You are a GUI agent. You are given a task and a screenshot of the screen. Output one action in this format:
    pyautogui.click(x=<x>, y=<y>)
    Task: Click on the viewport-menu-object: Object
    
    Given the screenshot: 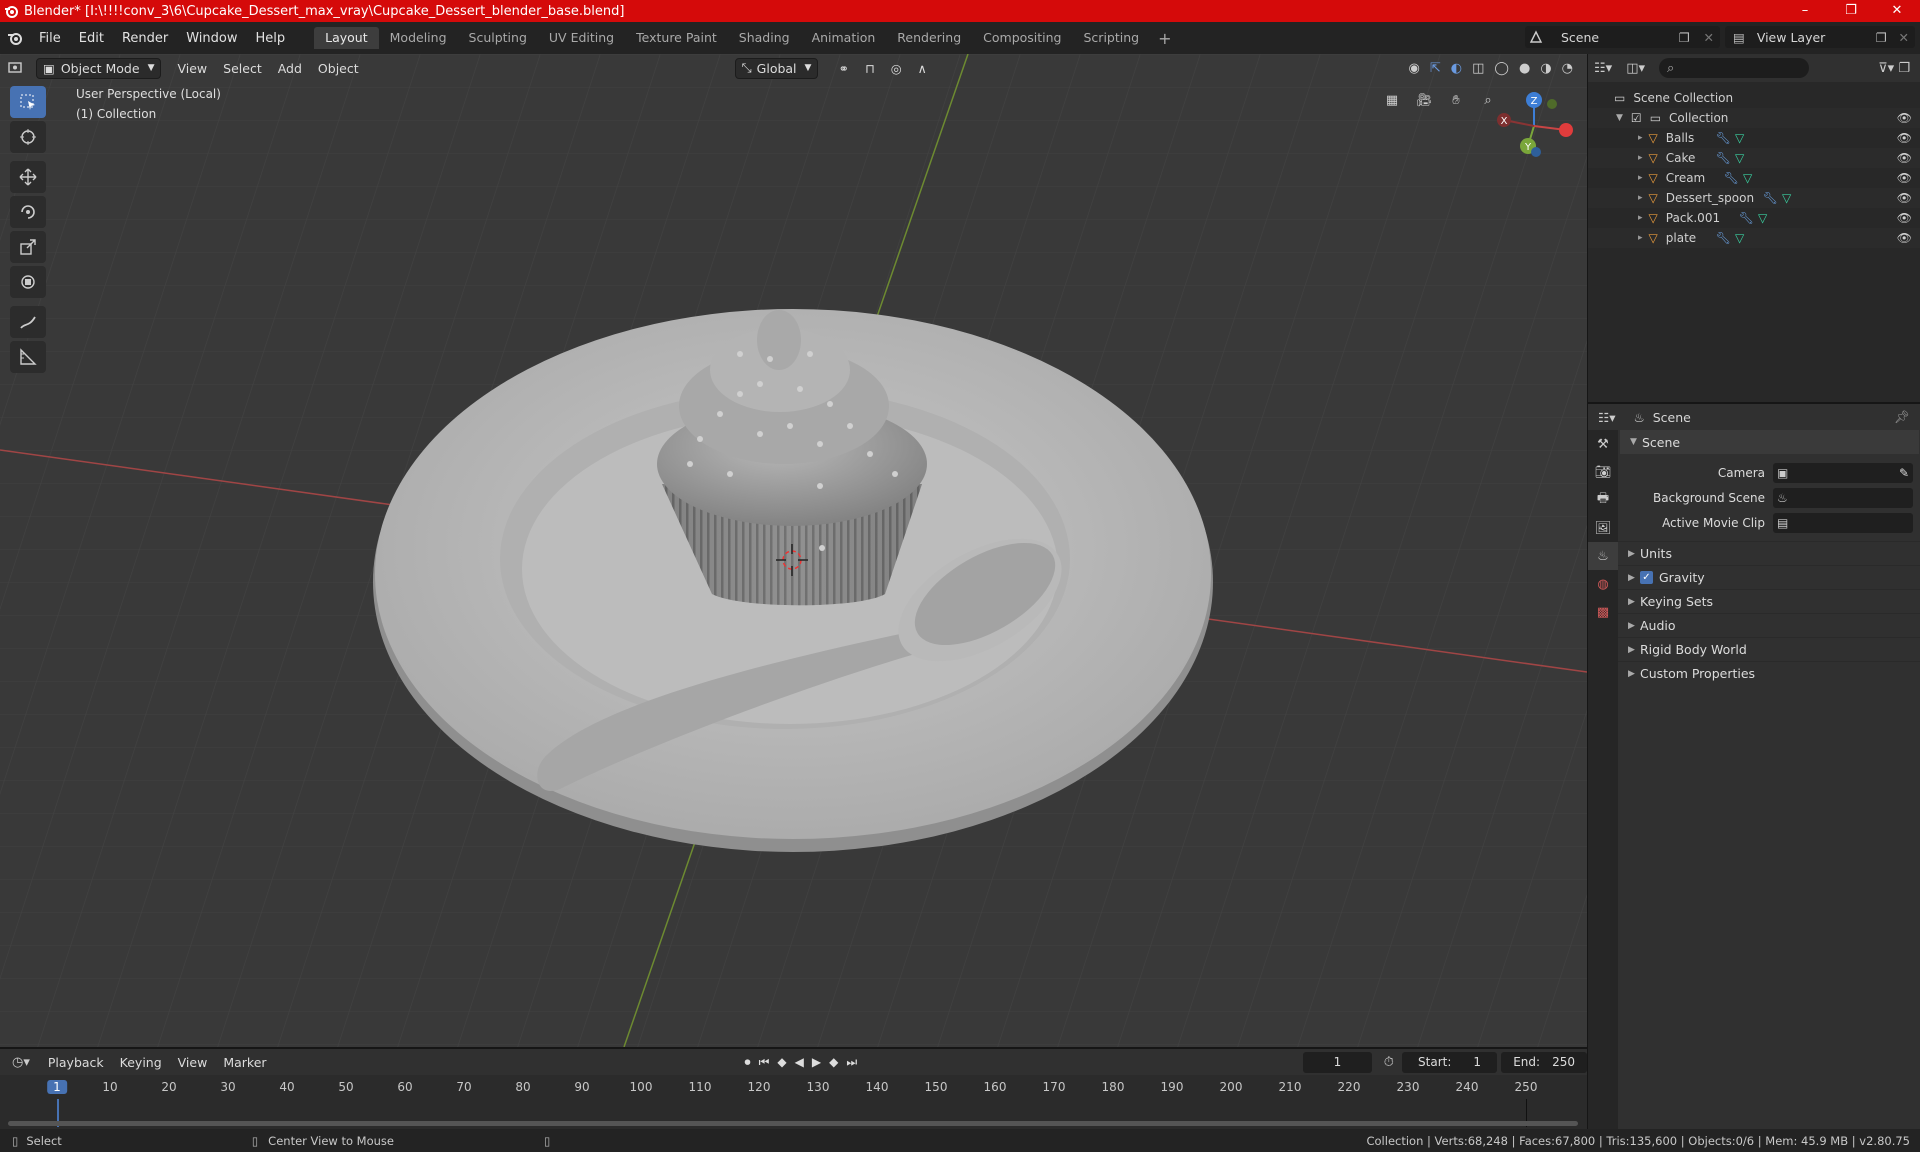 What is the action you would take?
    pyautogui.click(x=338, y=68)
    